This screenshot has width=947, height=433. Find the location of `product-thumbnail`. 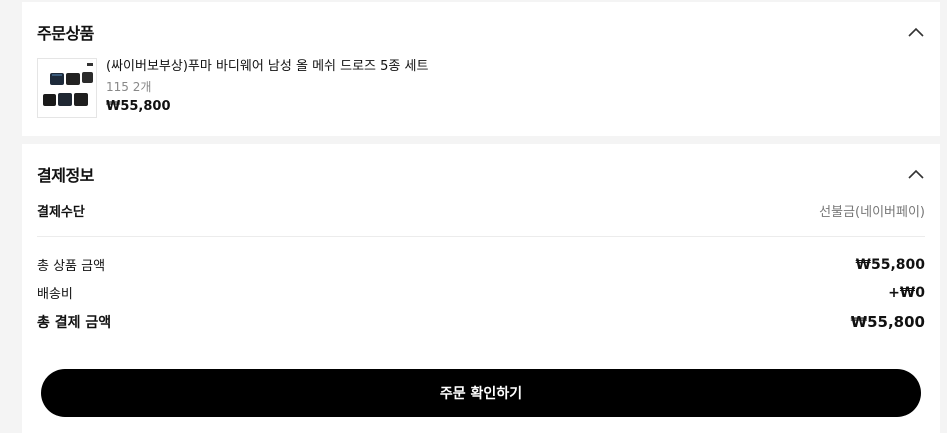

product-thumbnail is located at coordinates (67, 88).